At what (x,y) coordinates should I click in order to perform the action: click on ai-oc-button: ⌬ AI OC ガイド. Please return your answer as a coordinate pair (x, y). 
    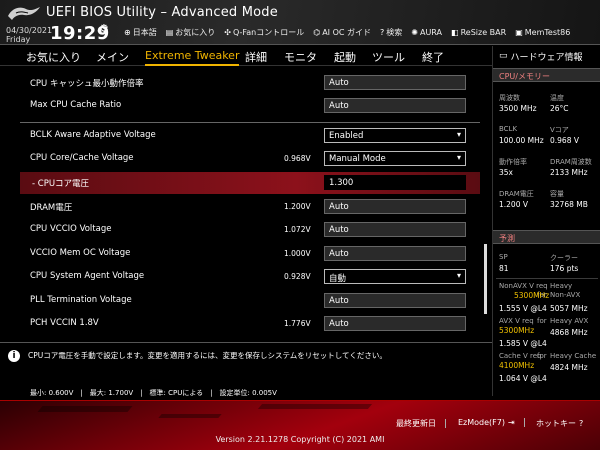
    Looking at the image, I should click on (342, 32).